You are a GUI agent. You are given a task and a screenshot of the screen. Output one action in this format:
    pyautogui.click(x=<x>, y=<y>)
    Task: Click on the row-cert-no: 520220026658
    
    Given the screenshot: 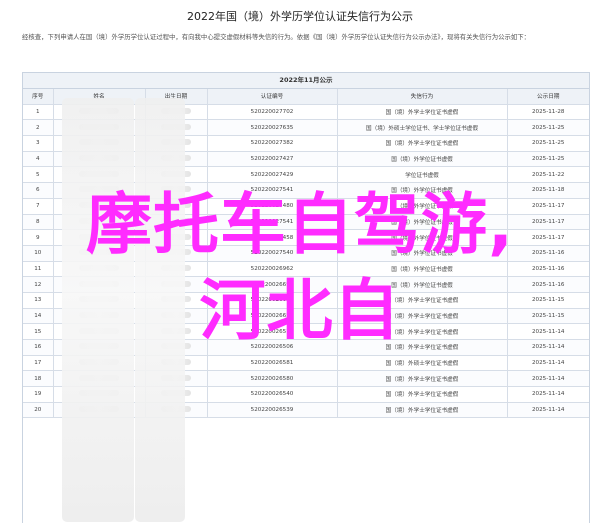 What is the action you would take?
    pyautogui.click(x=272, y=300)
    